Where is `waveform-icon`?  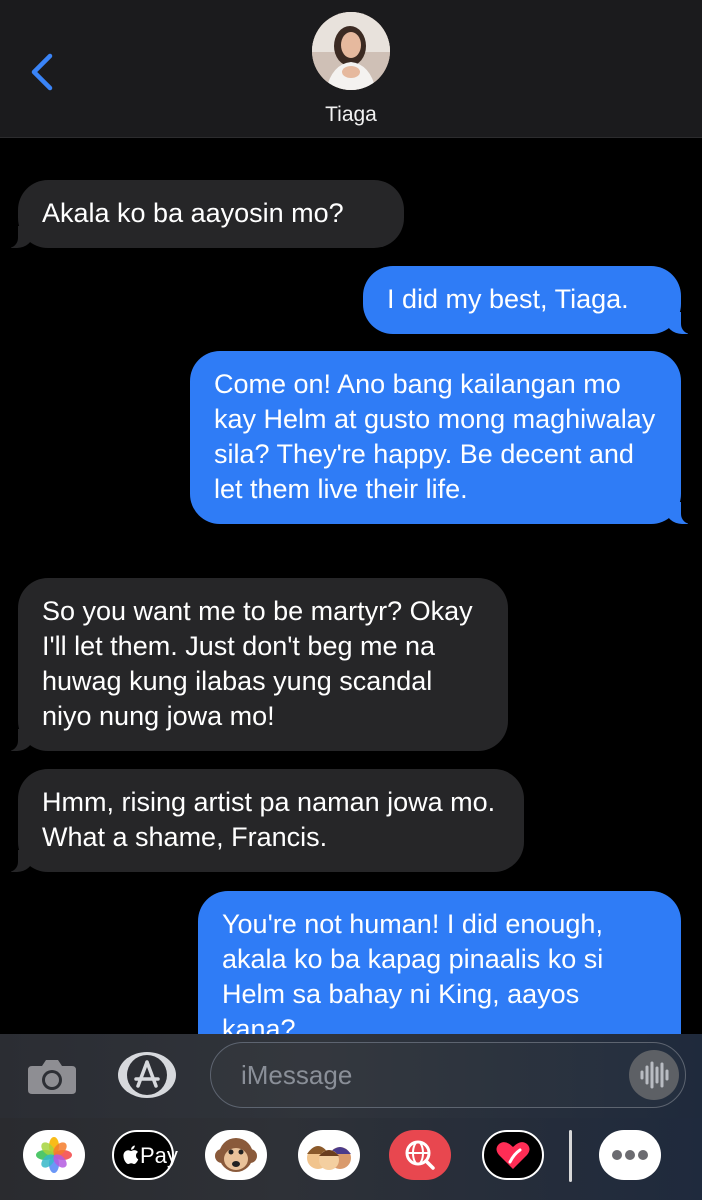
waveform-icon is located at coordinates (654, 1075).